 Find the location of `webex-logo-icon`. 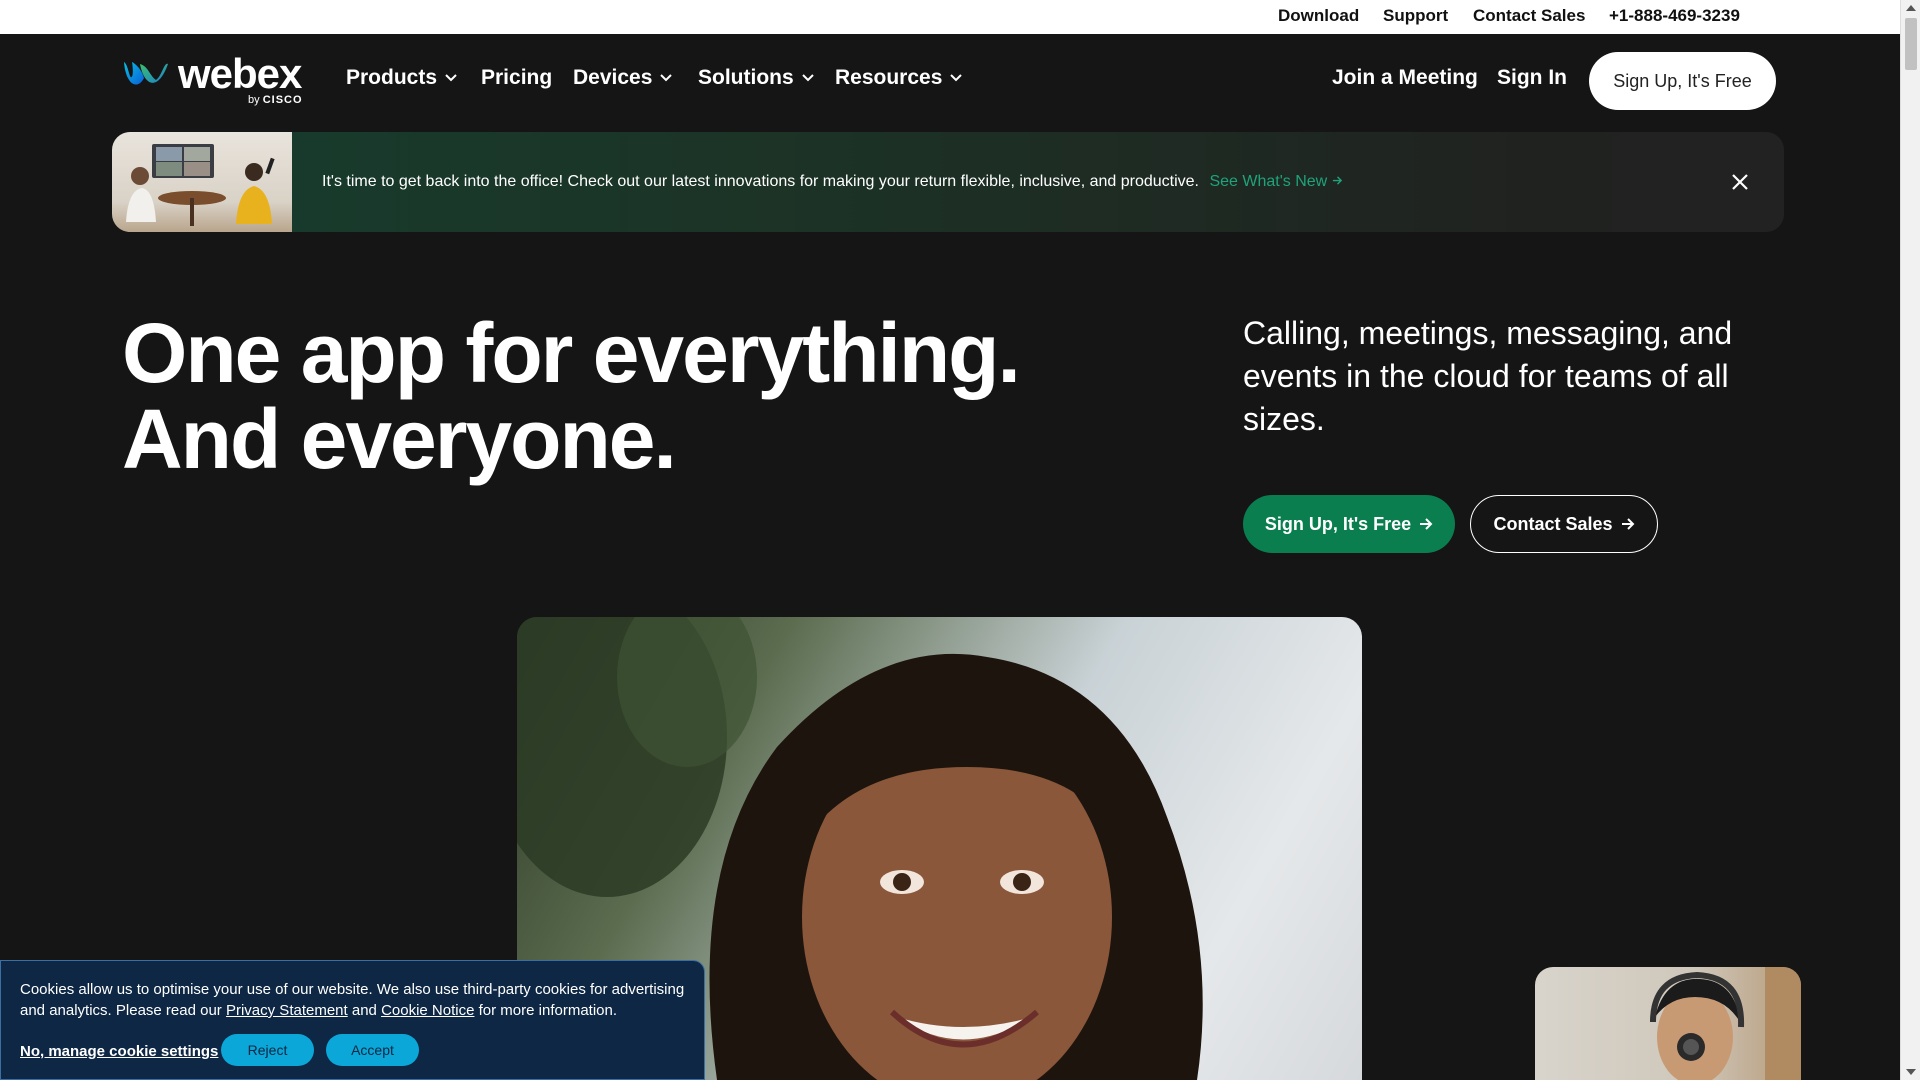

webex-logo-icon is located at coordinates (146, 73).